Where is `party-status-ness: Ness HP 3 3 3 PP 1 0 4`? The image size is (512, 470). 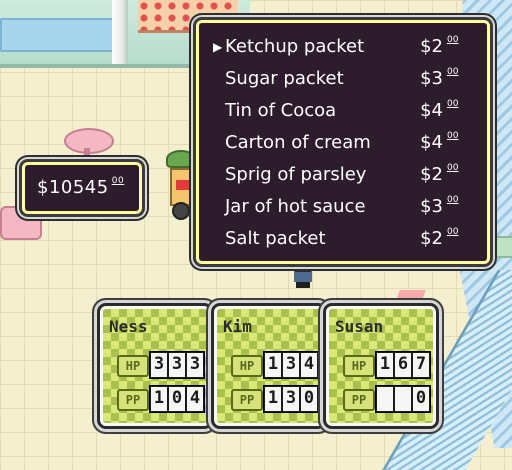 party-status-ness: Ness HP 3 3 3 PP 1 0 4 is located at coordinates (155, 366).